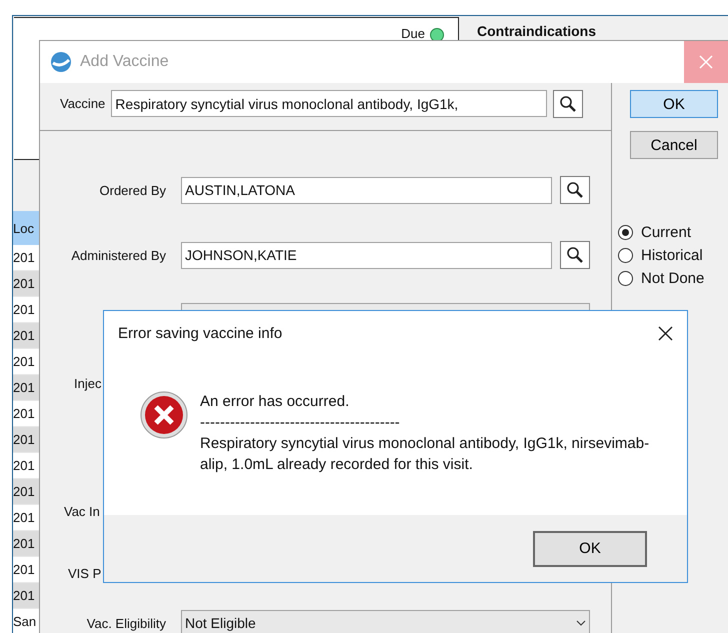 This screenshot has width=728, height=633. I want to click on field-label: Vaccine, so click(83, 103).